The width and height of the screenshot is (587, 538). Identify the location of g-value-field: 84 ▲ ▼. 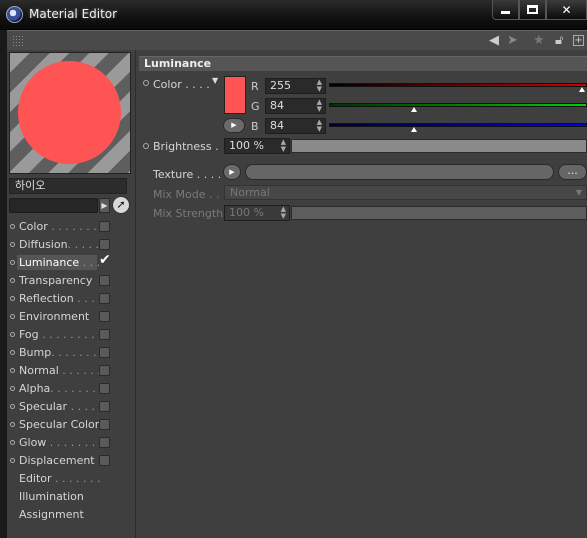
(295, 106).